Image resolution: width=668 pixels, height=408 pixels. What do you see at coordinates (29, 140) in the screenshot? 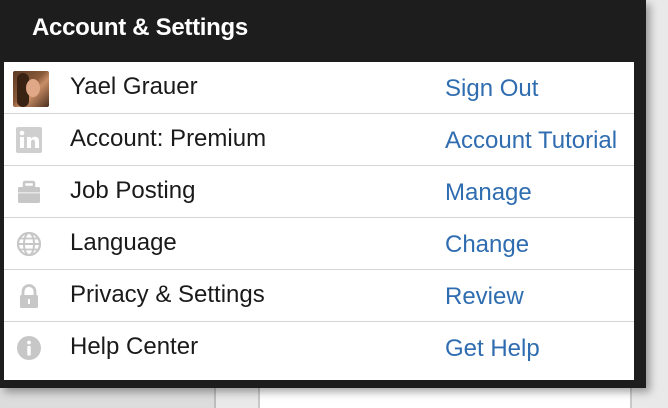
I see `linkedin-icon` at bounding box center [29, 140].